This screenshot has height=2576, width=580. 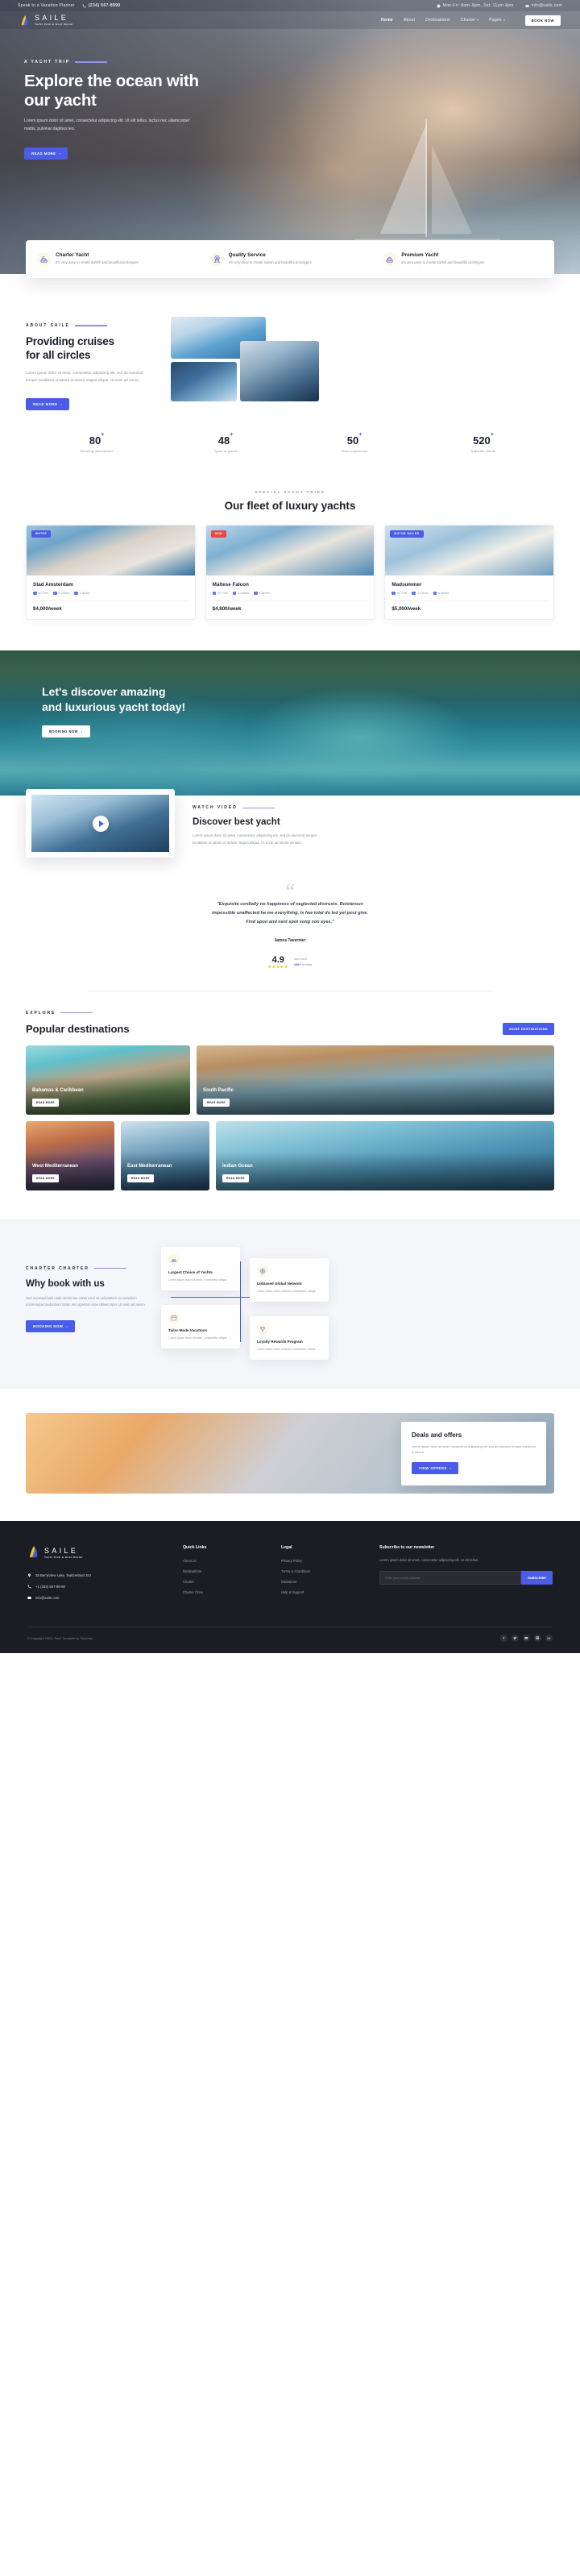 What do you see at coordinates (98, 1598) in the screenshot?
I see `footer-email: info@saile.com` at bounding box center [98, 1598].